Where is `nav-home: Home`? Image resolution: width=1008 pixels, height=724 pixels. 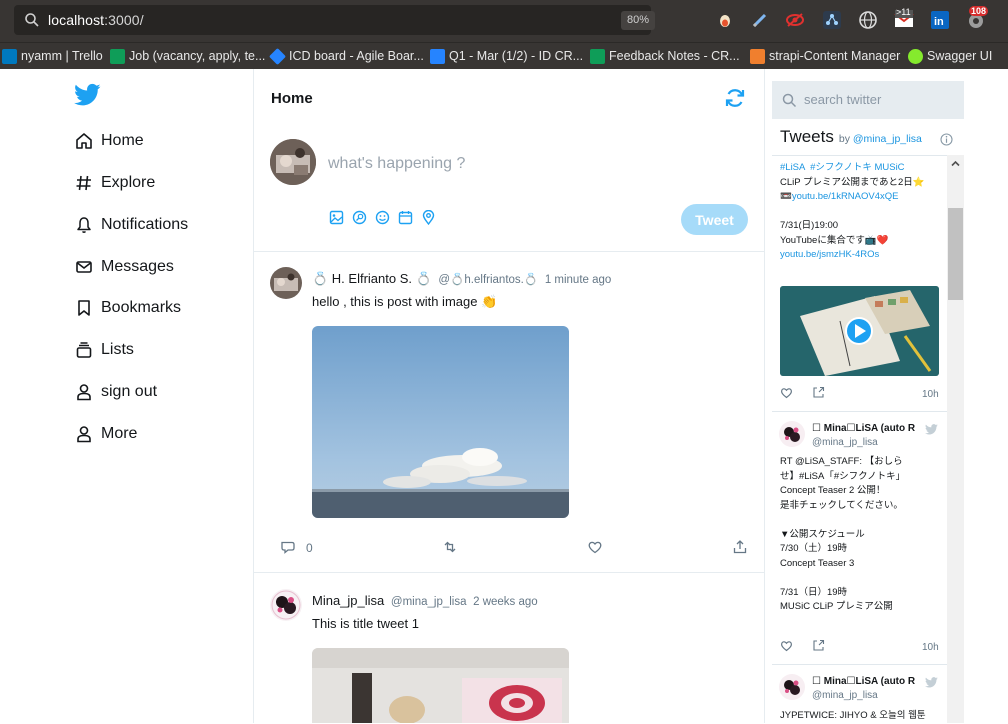
nav-home: Home is located at coordinates (109, 141).